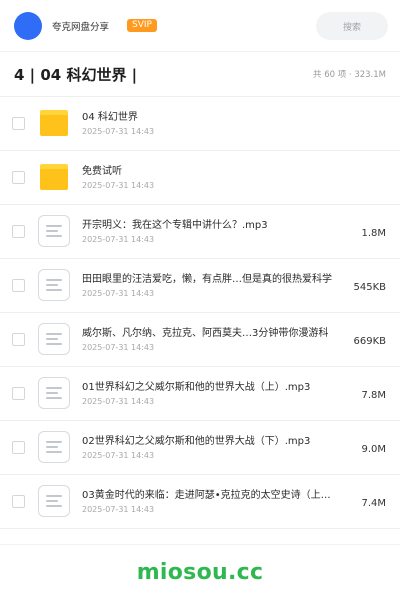 The image size is (400, 600). Describe the element at coordinates (142, 25) in the screenshot. I see `svip-badge: SVIP` at that location.